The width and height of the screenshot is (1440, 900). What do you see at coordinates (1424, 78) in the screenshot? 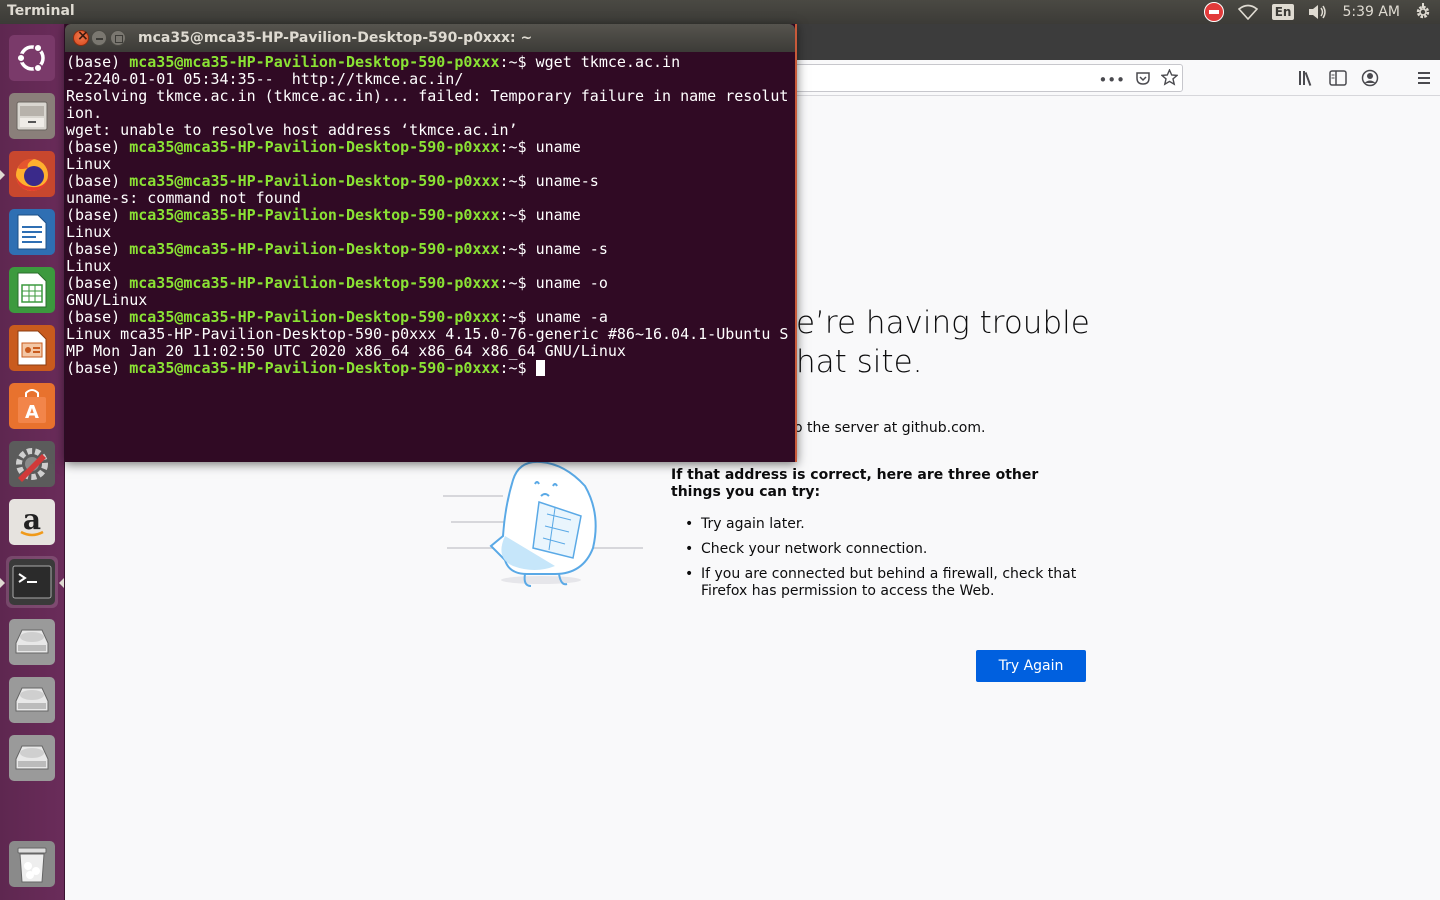
I see `menu-icon` at bounding box center [1424, 78].